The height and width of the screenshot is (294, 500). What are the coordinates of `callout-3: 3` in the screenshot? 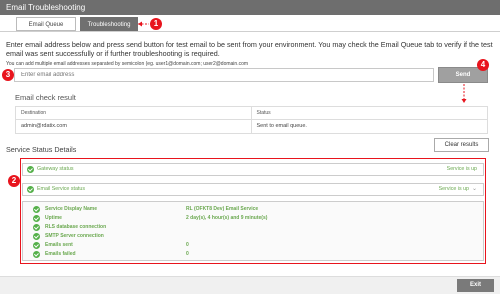 It's located at (8, 75).